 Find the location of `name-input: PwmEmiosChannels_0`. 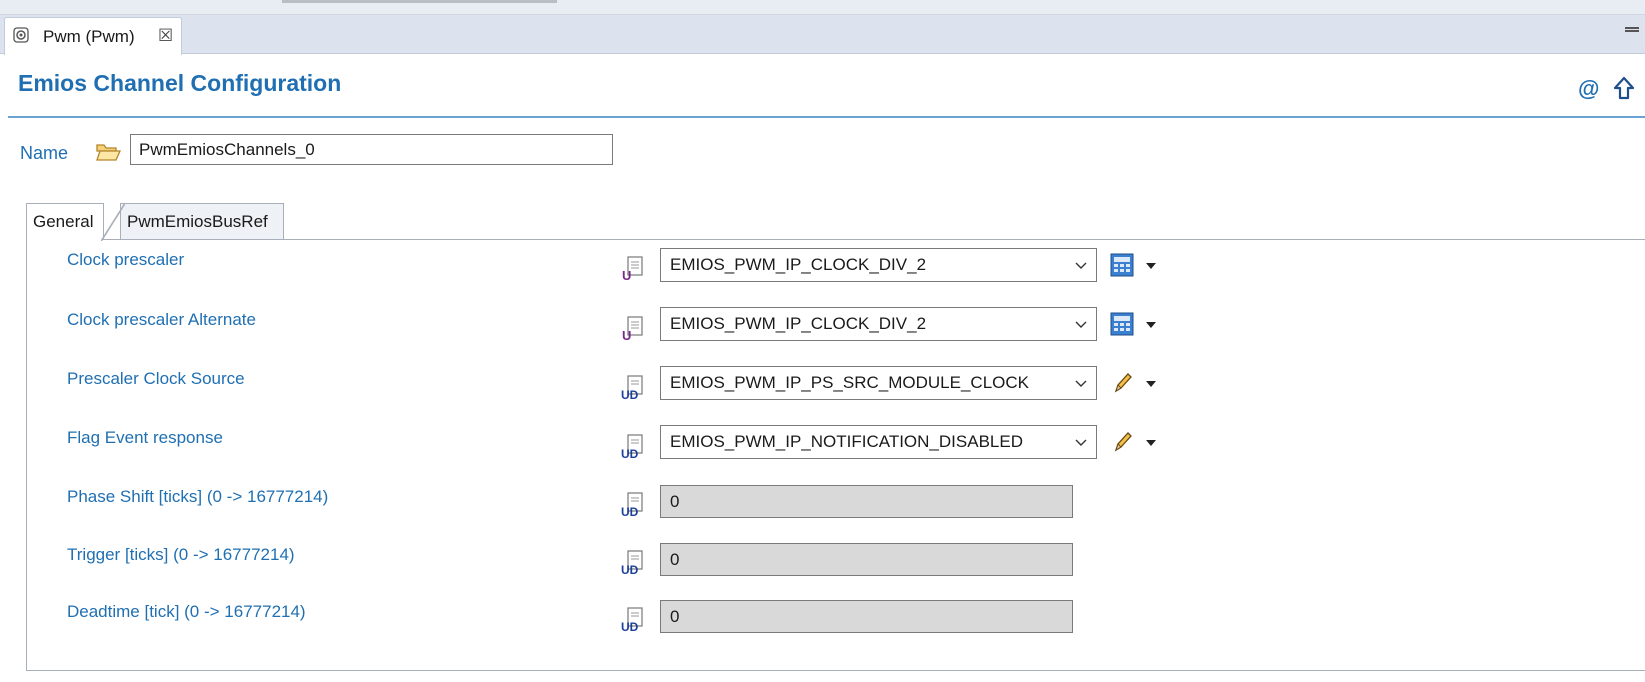

name-input: PwmEmiosChannels_0 is located at coordinates (371, 149).